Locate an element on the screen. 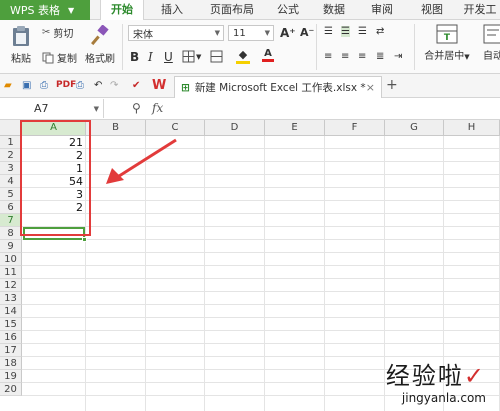 The image size is (500, 411). undo-button: ↶ is located at coordinates (98, 85).